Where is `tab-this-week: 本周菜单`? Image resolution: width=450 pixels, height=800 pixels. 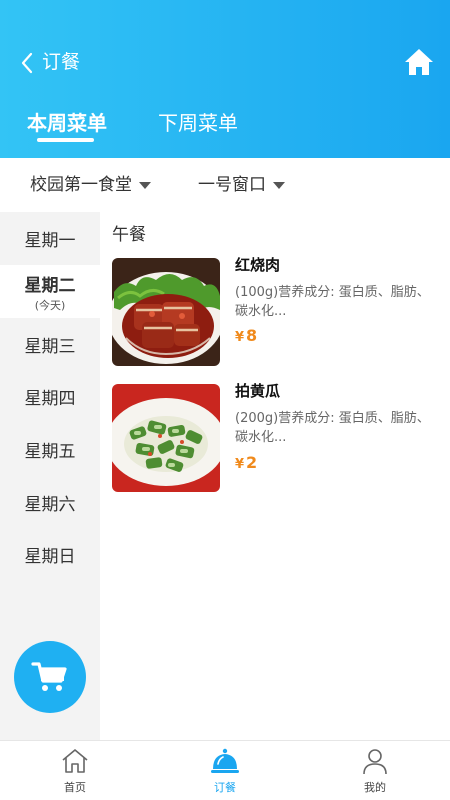
tab-this-week: 本周菜单 is located at coordinates (67, 123).